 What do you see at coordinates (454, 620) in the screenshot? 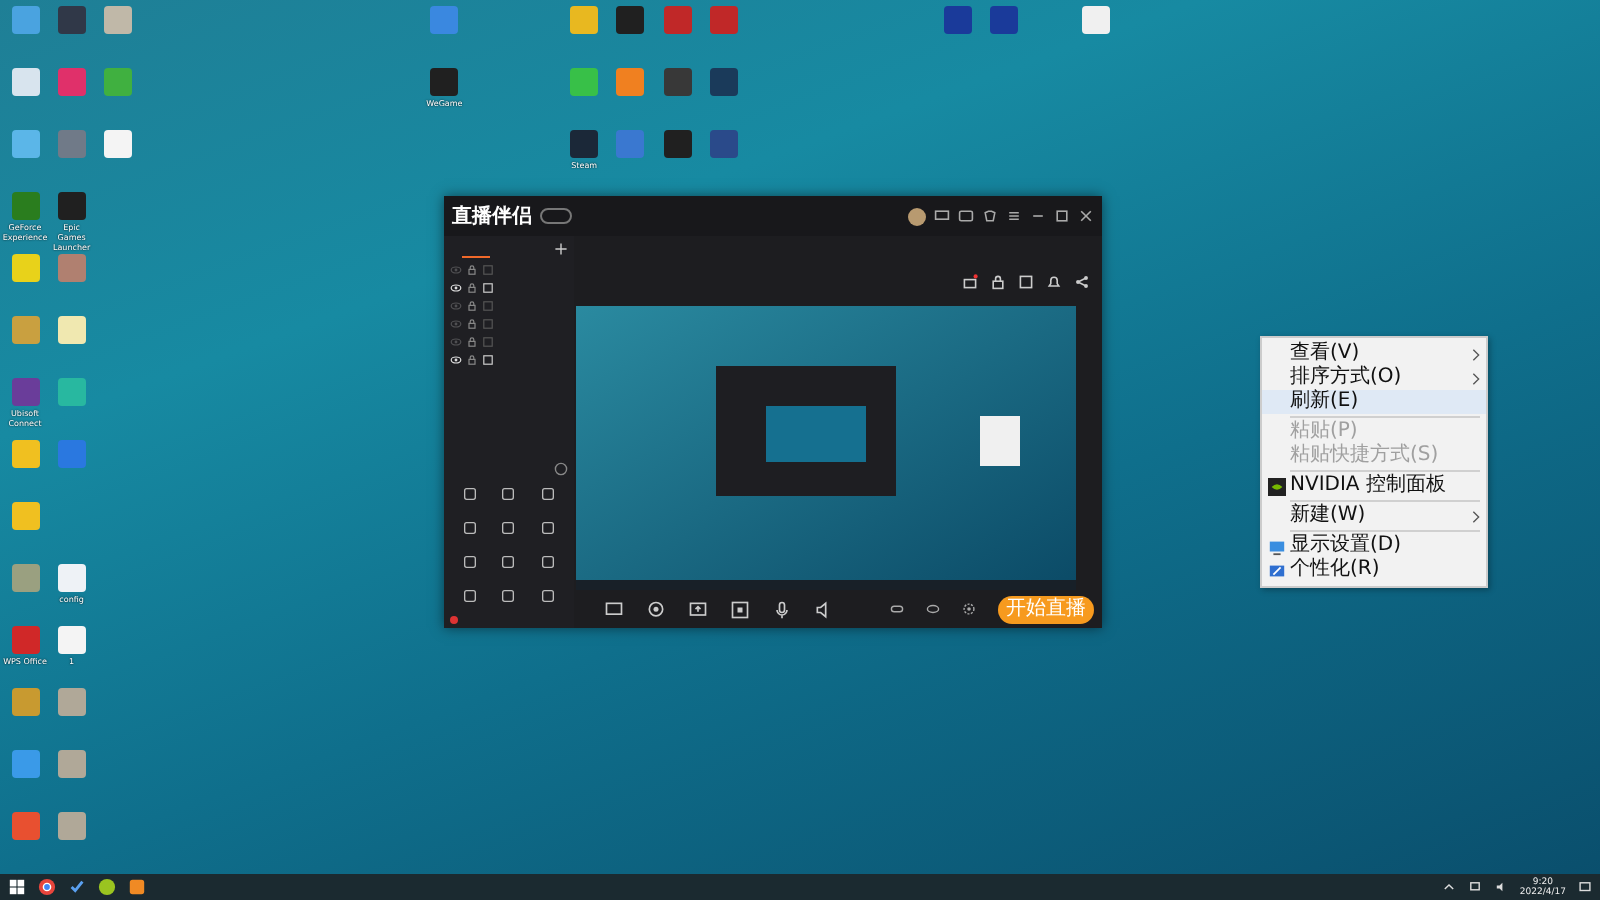
I see `alert-dot` at bounding box center [454, 620].